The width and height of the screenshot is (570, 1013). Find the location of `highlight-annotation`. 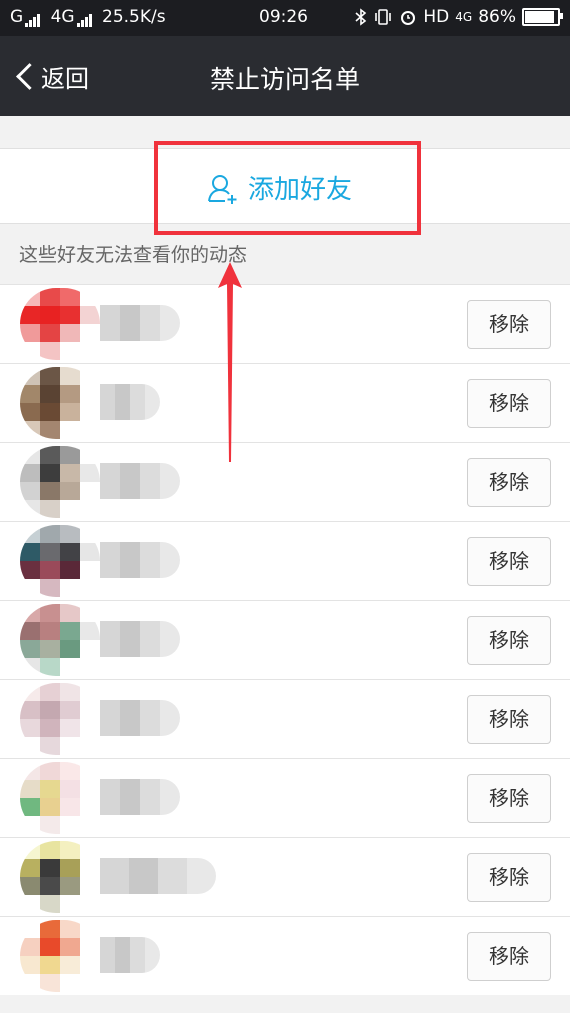

highlight-annotation is located at coordinates (287, 188).